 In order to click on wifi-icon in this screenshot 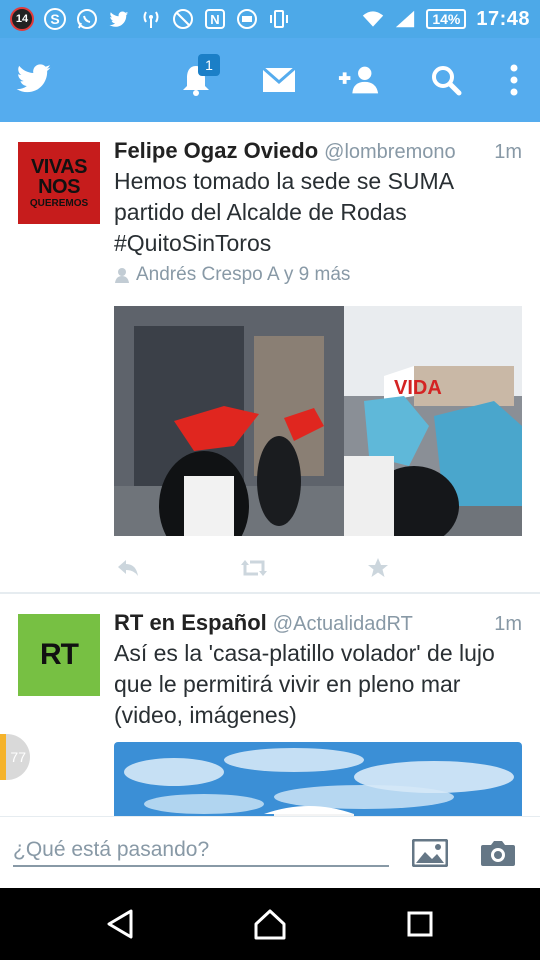, I will do `click(373, 19)`.